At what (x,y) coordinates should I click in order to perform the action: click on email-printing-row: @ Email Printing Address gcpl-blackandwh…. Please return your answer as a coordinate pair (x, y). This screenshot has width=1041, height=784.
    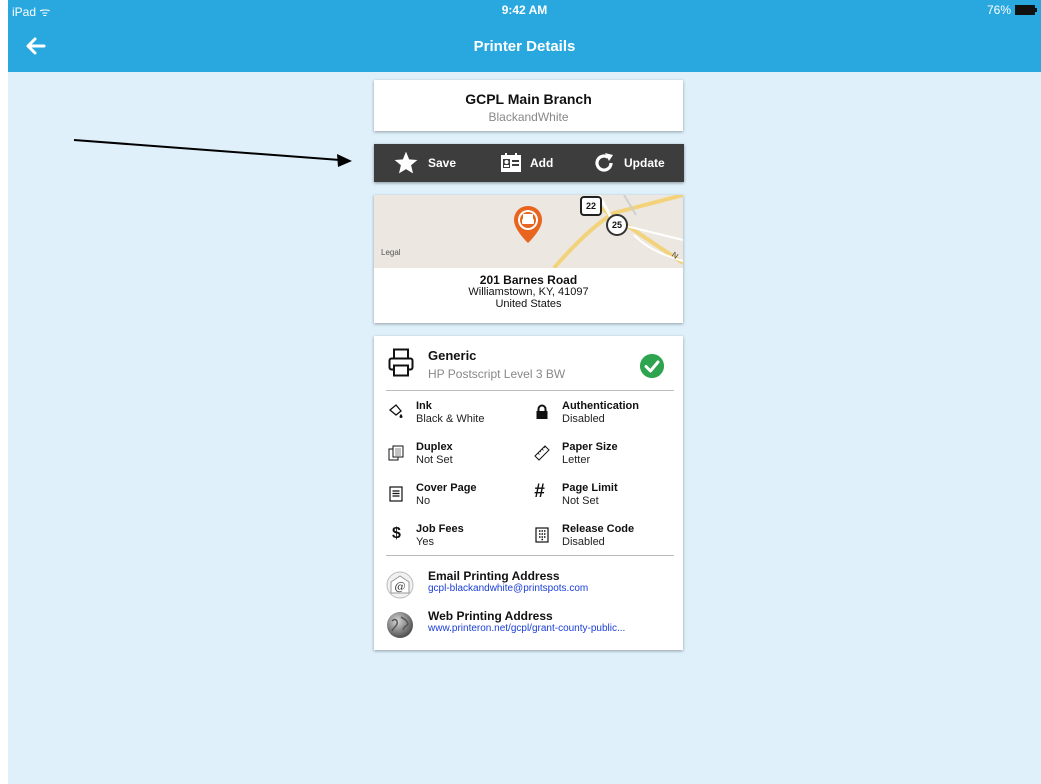
    Looking at the image, I should click on (531, 587).